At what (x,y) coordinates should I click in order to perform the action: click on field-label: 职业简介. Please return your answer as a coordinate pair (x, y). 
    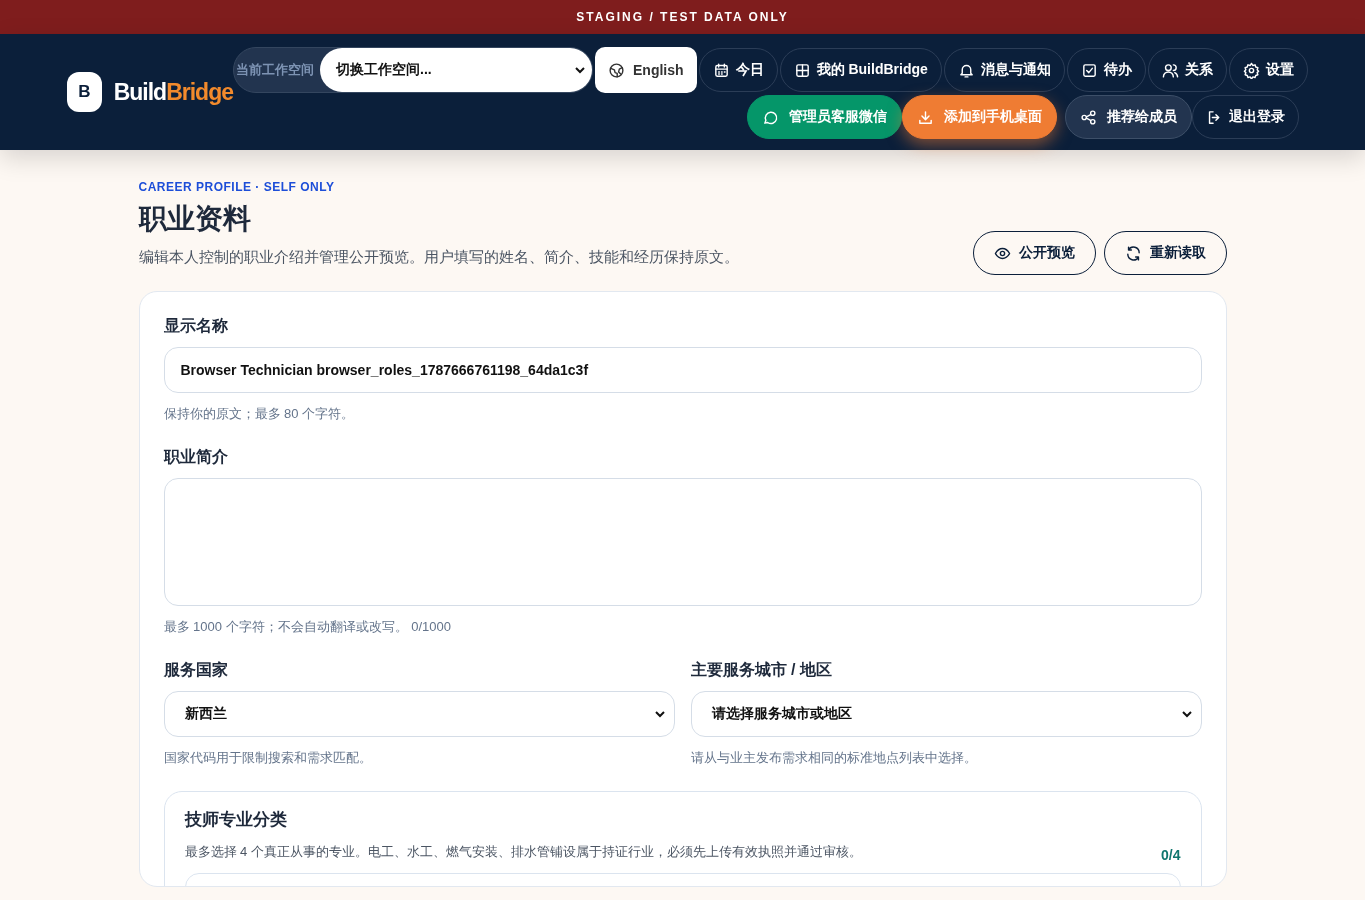
    Looking at the image, I should click on (196, 457).